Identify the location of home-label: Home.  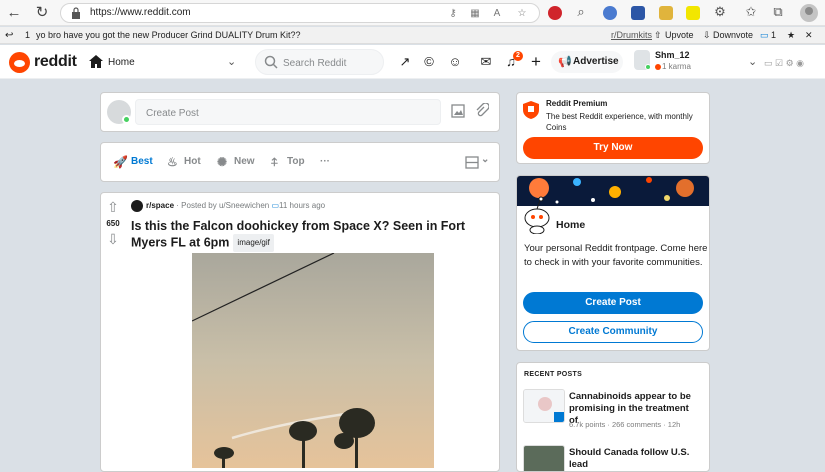
(121, 62).